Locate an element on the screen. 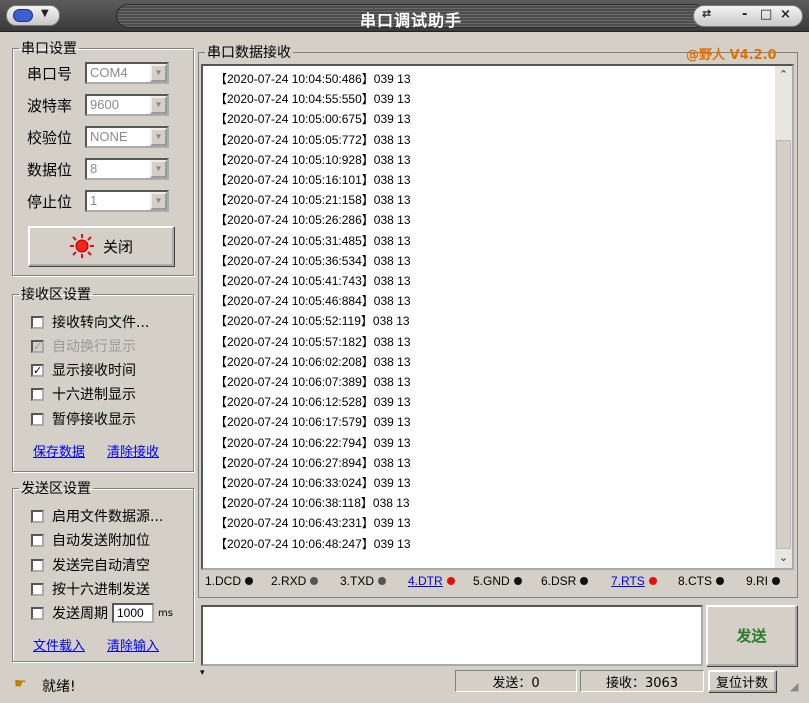  close-window-button: × is located at coordinates (785, 14).